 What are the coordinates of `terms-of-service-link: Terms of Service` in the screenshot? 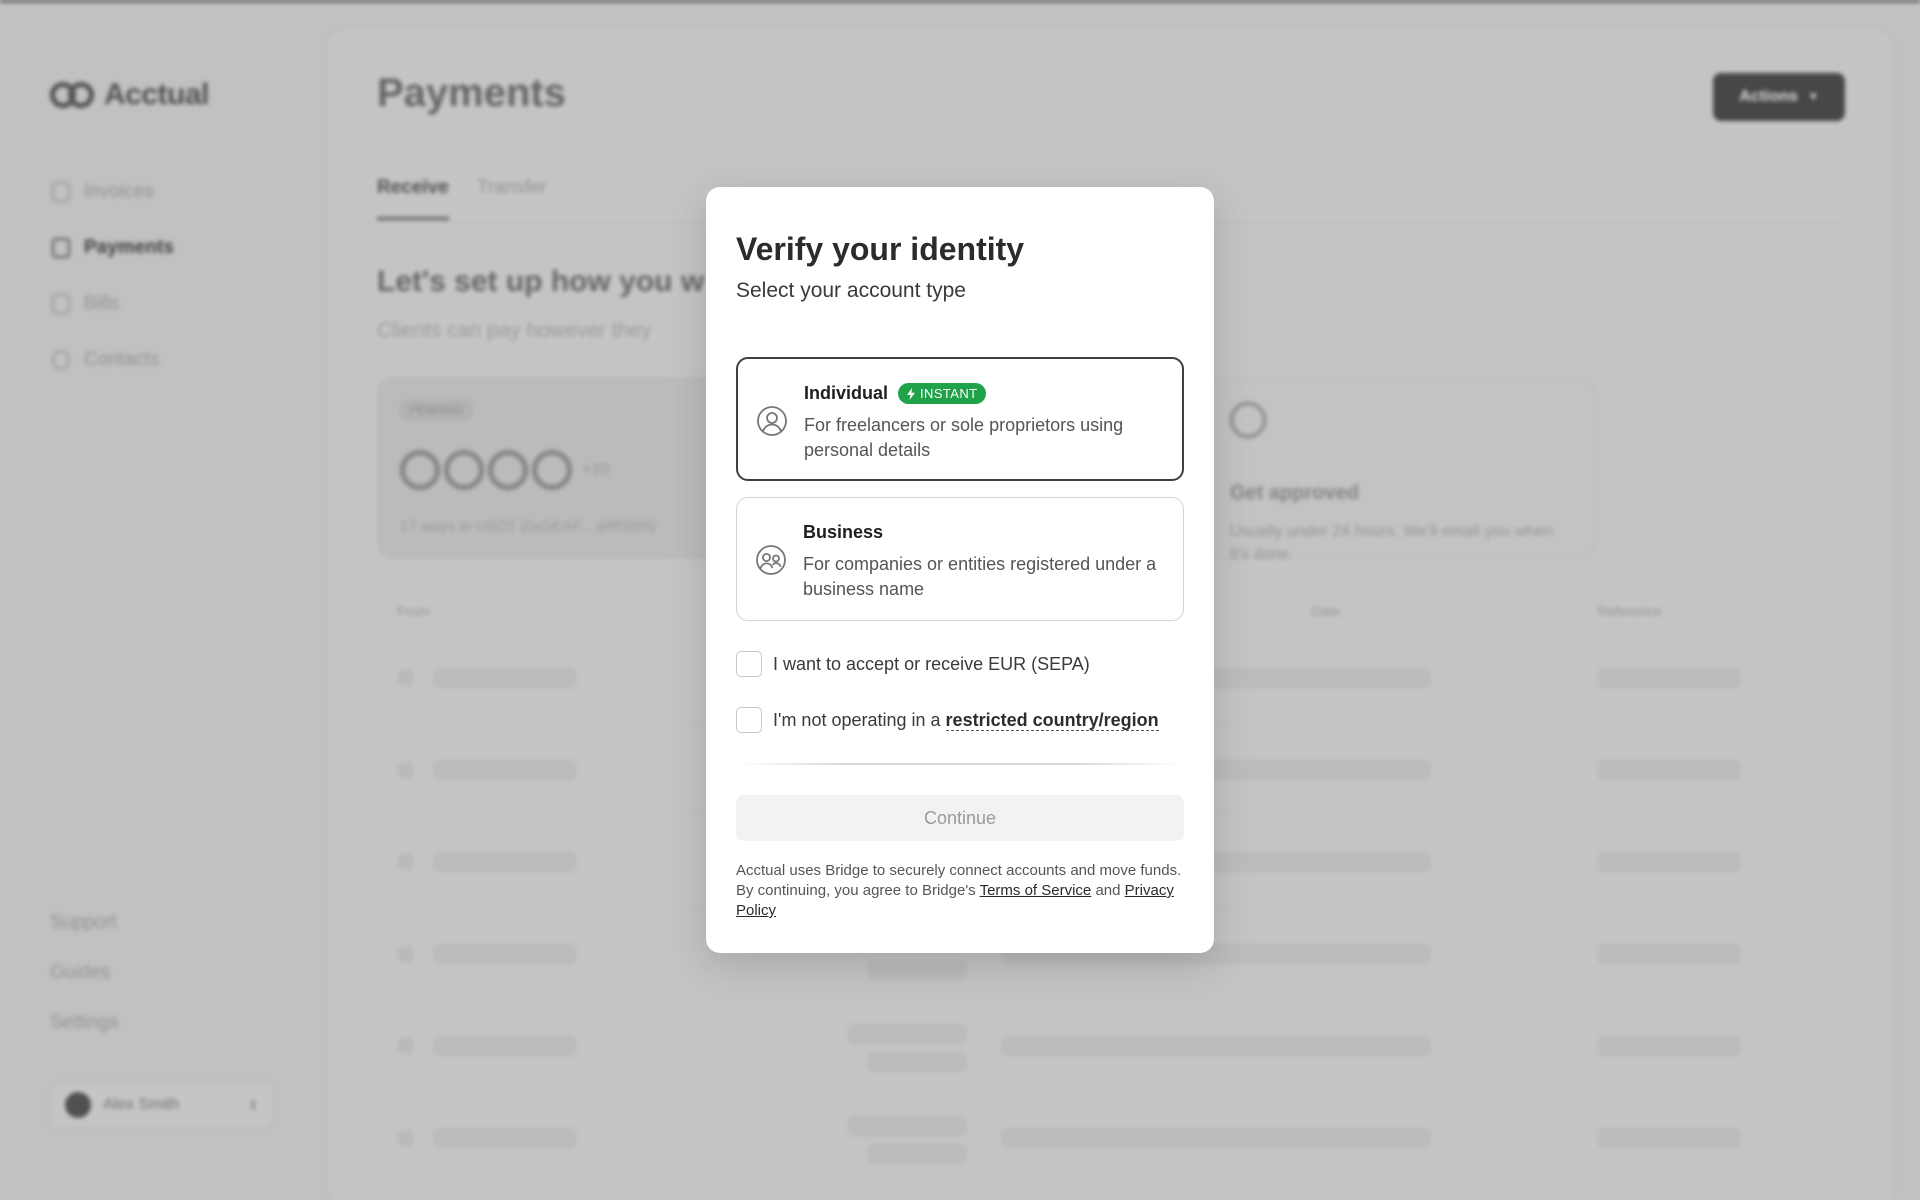 It's located at (1036, 890).